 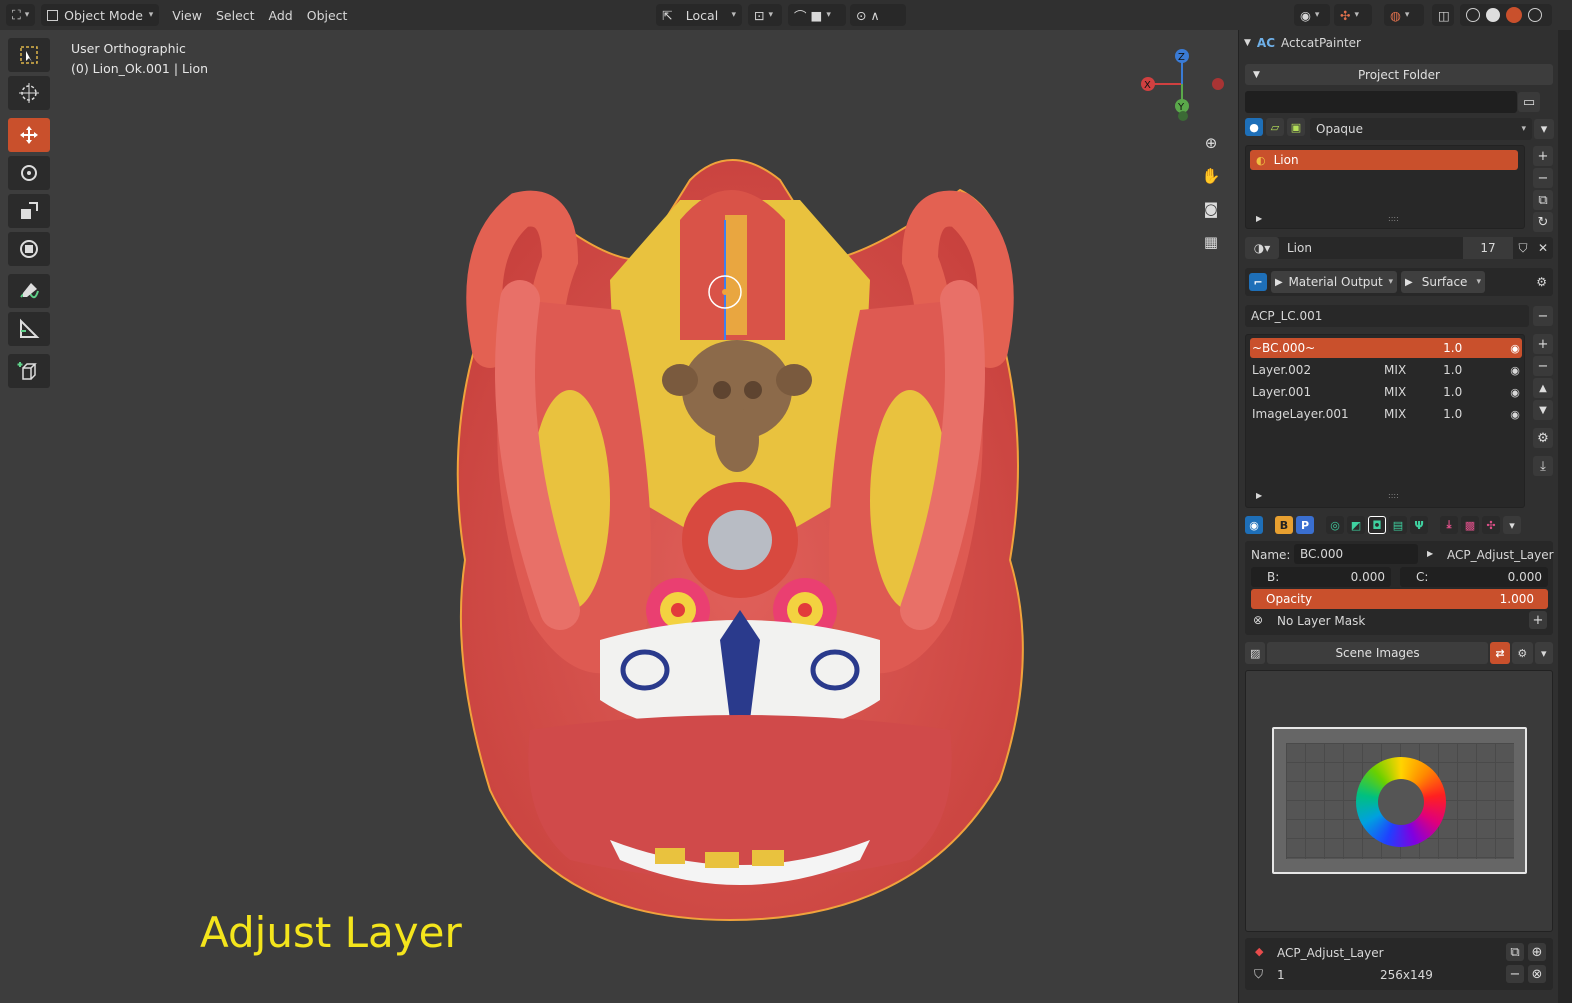 What do you see at coordinates (29, 329) in the screenshot?
I see `measure-tool` at bounding box center [29, 329].